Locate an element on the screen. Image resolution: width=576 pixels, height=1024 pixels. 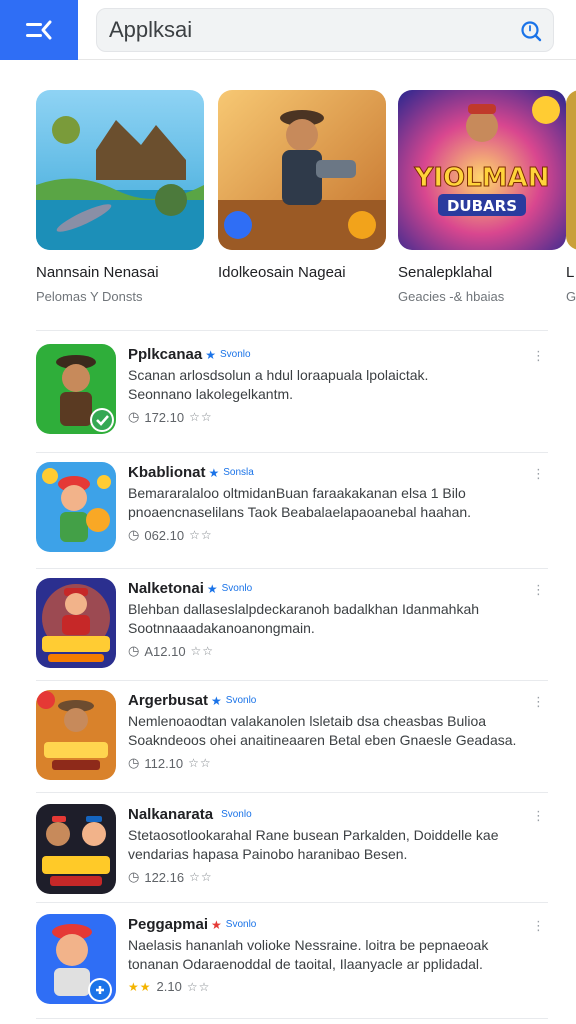
featured-title: Idolkeosain Nageai is located at coordinates (282, 272).